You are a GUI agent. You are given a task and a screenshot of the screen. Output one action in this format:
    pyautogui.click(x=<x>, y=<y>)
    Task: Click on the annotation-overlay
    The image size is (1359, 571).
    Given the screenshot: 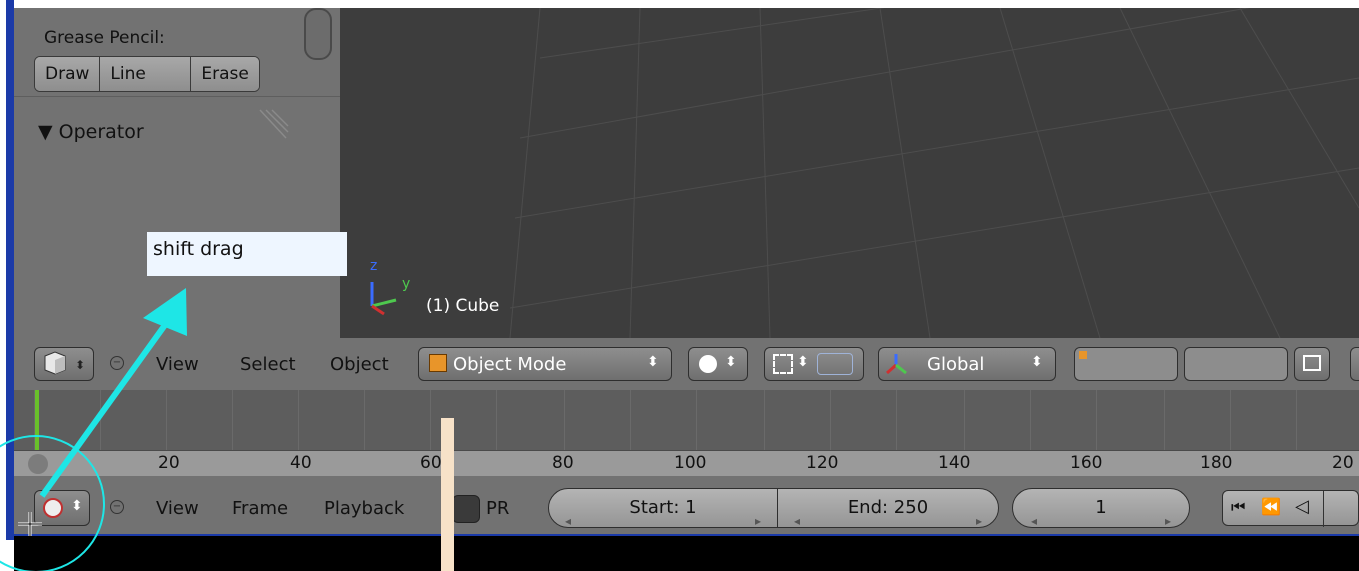 What is the action you would take?
    pyautogui.click(x=93, y=429)
    